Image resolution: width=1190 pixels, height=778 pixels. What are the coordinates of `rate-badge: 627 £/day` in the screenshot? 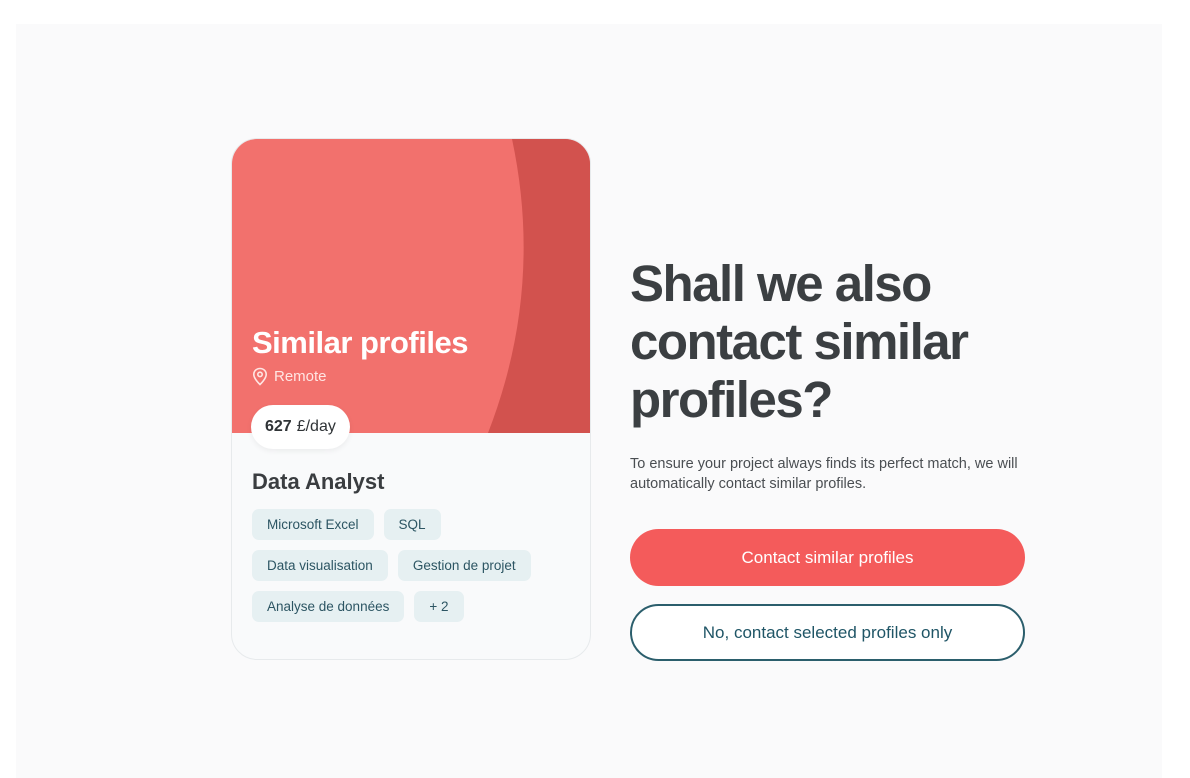 It's located at (300, 427).